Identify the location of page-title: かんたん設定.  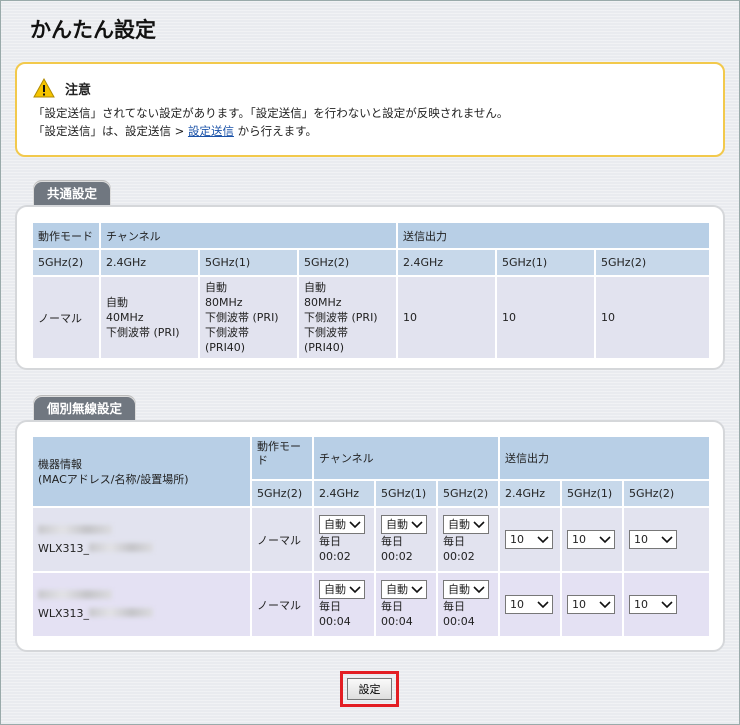
(93, 30).